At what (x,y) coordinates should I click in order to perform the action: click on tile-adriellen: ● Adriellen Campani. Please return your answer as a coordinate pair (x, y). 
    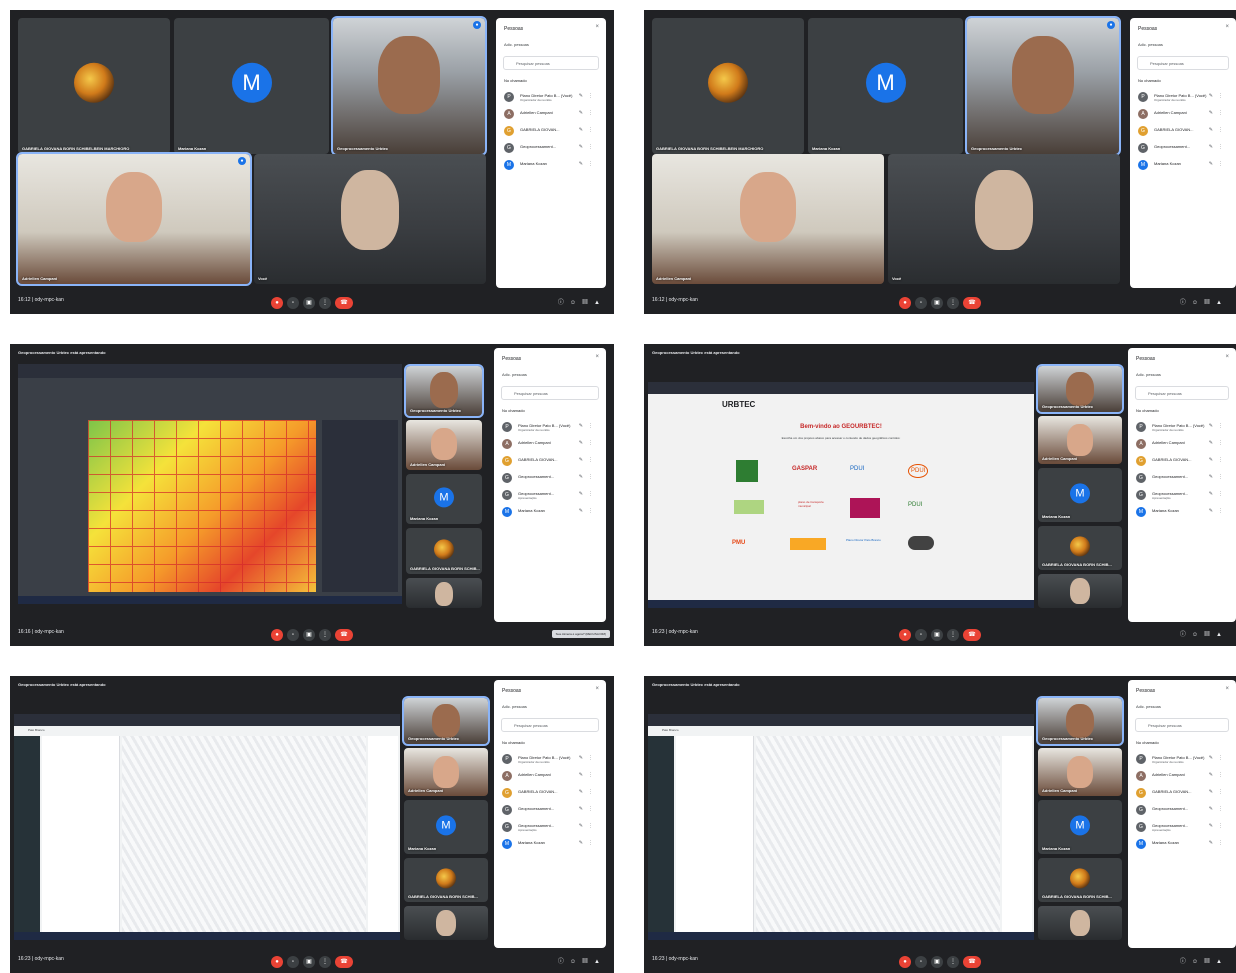
    Looking at the image, I should click on (134, 219).